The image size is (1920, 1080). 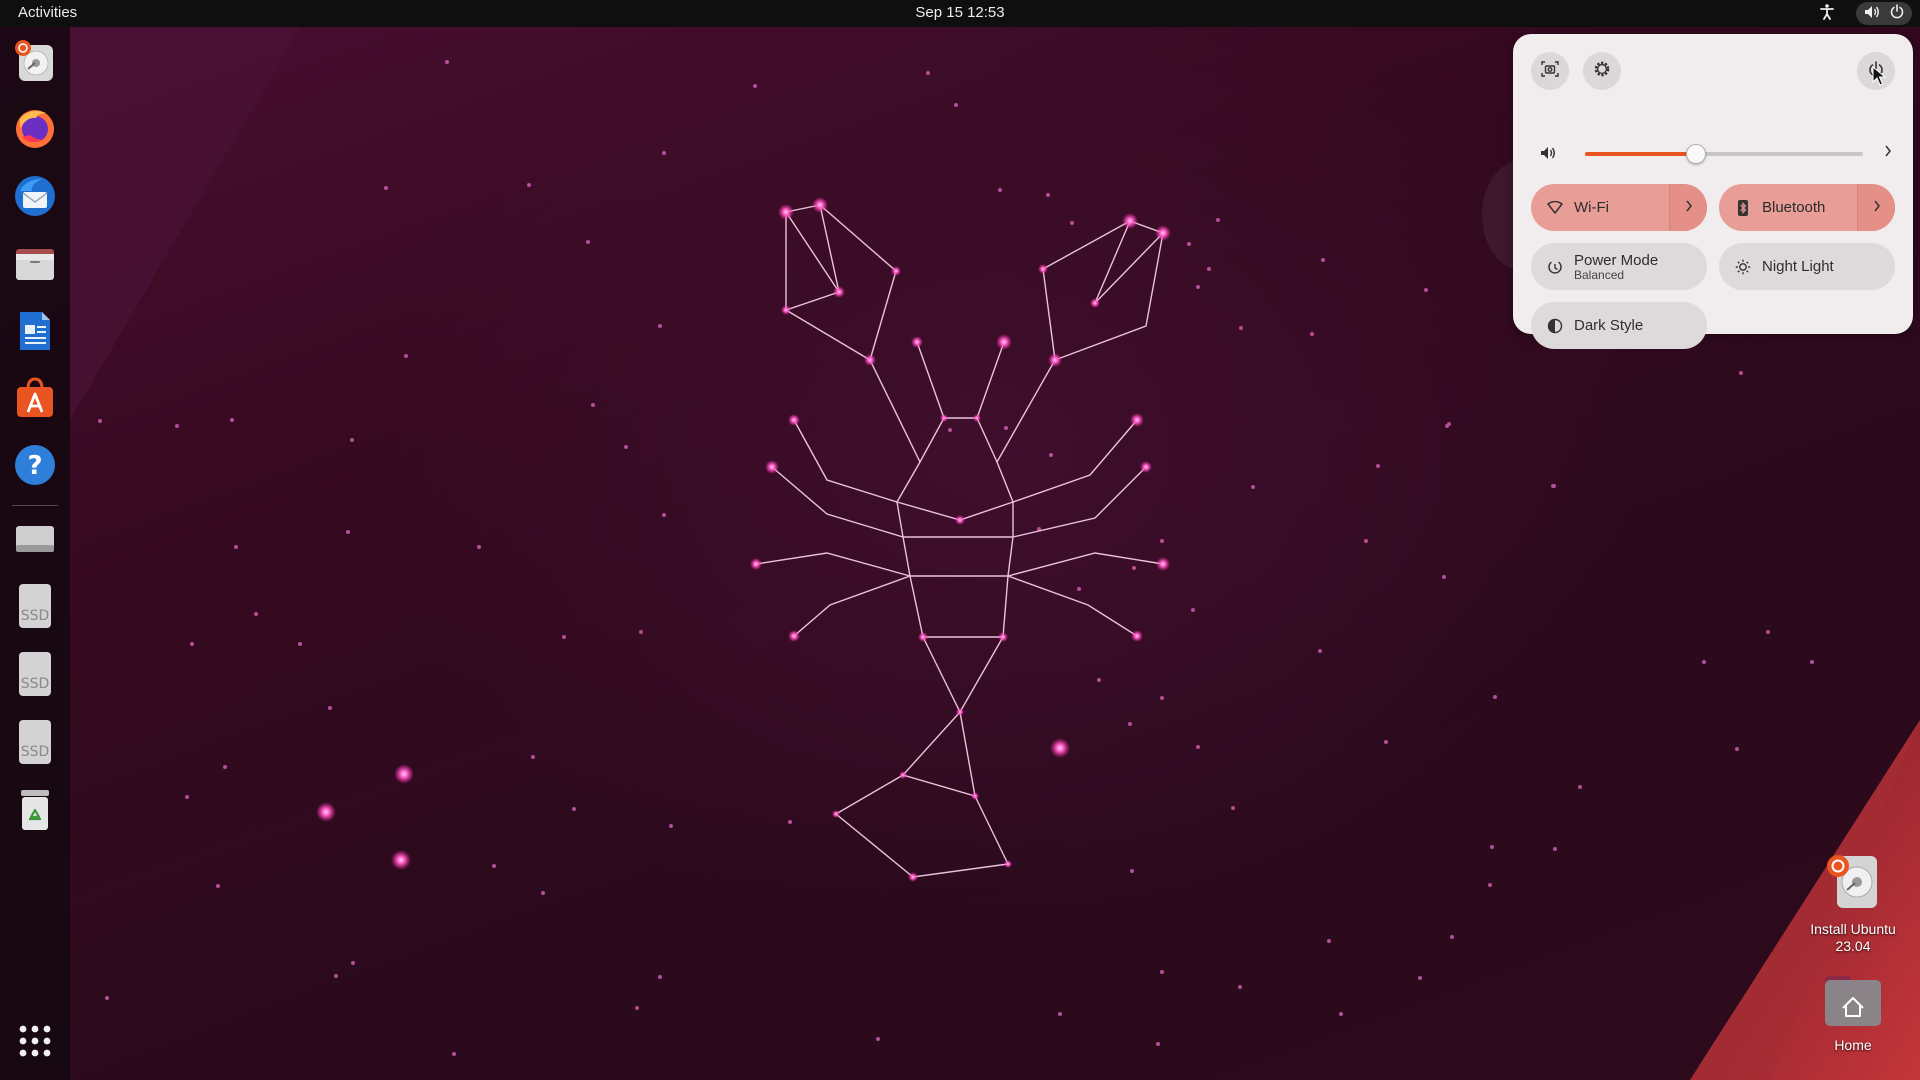 What do you see at coordinates (1696, 154) in the screenshot?
I see `volume-slider-handle` at bounding box center [1696, 154].